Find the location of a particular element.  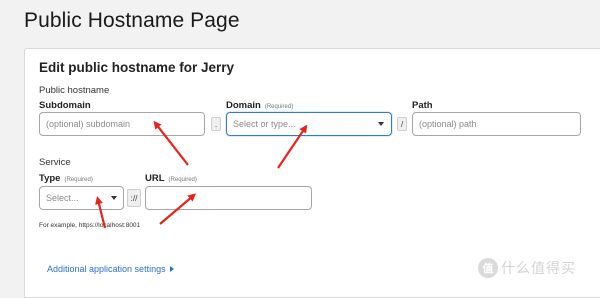

watermark-text: 什么值得买 is located at coordinates (538, 268).